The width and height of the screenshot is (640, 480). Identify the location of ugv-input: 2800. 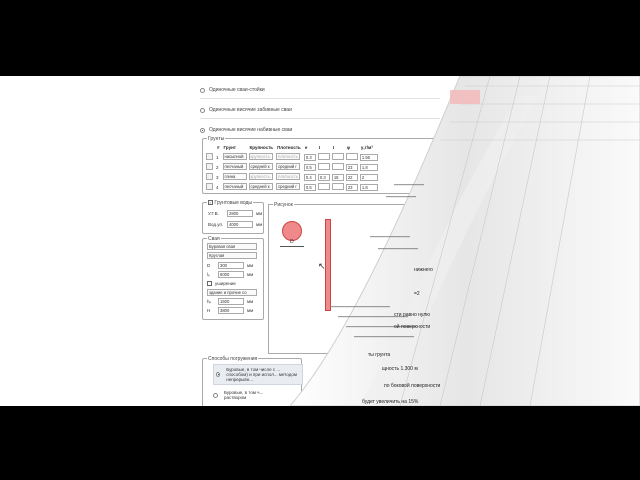
(240, 213).